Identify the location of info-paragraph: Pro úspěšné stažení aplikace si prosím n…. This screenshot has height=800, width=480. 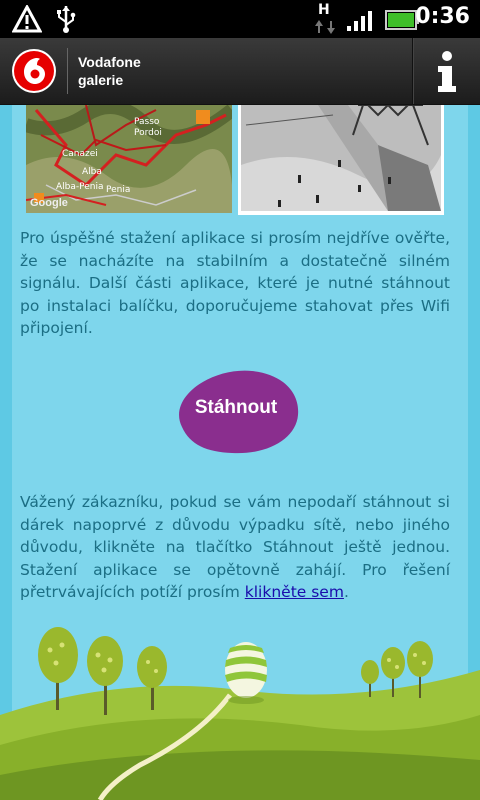
(235, 283).